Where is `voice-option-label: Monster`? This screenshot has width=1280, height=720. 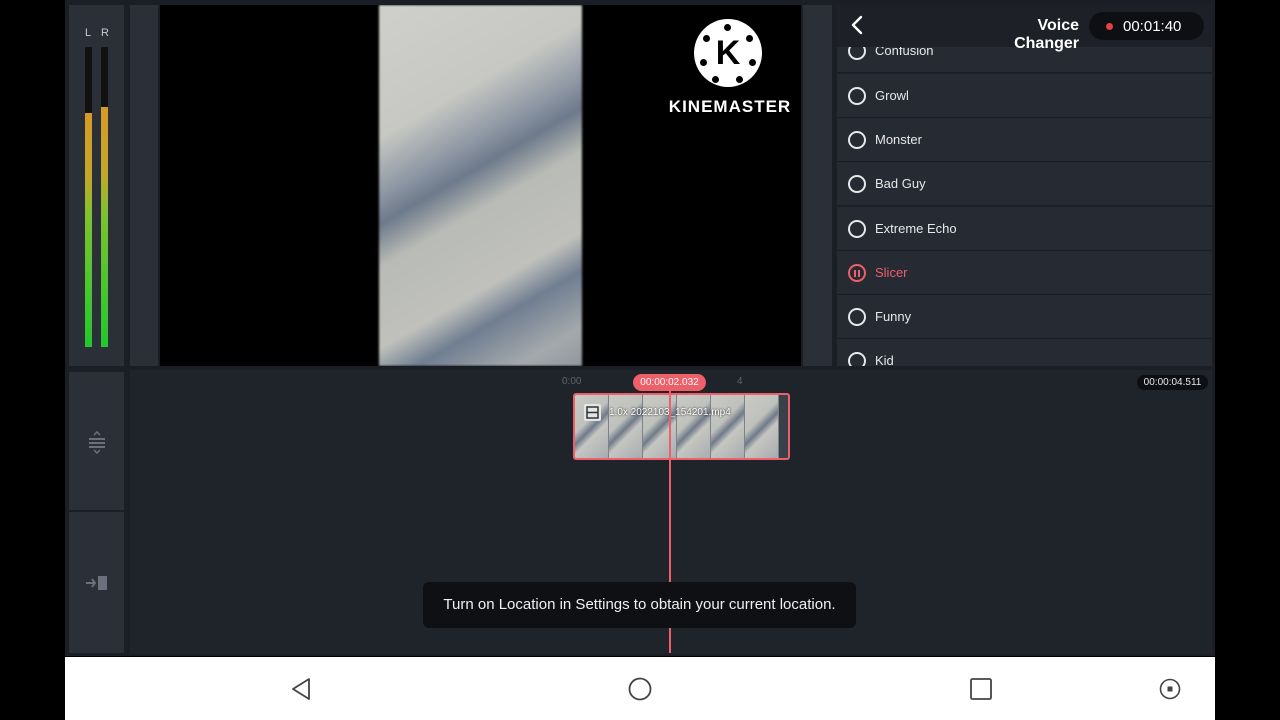
voice-option-label: Monster is located at coordinates (898, 139).